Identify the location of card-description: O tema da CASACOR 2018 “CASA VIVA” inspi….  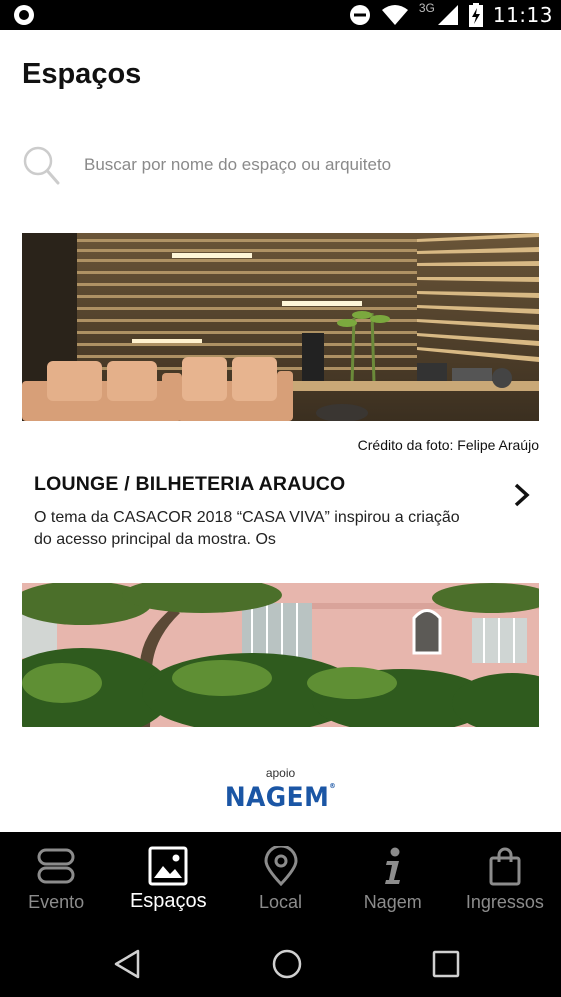
(247, 528).